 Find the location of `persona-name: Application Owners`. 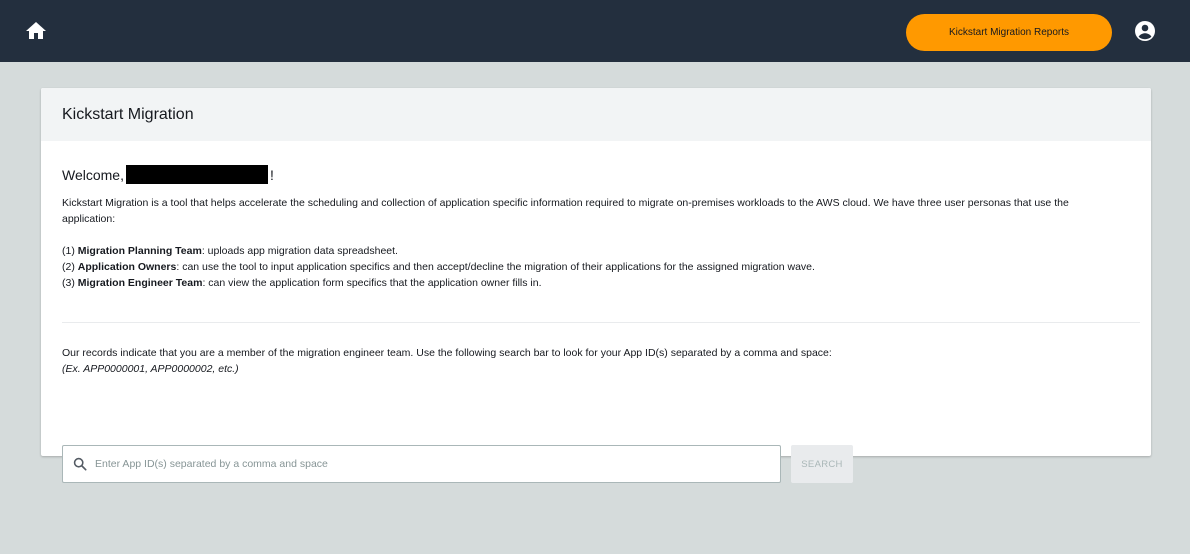

persona-name: Application Owners is located at coordinates (127, 267).